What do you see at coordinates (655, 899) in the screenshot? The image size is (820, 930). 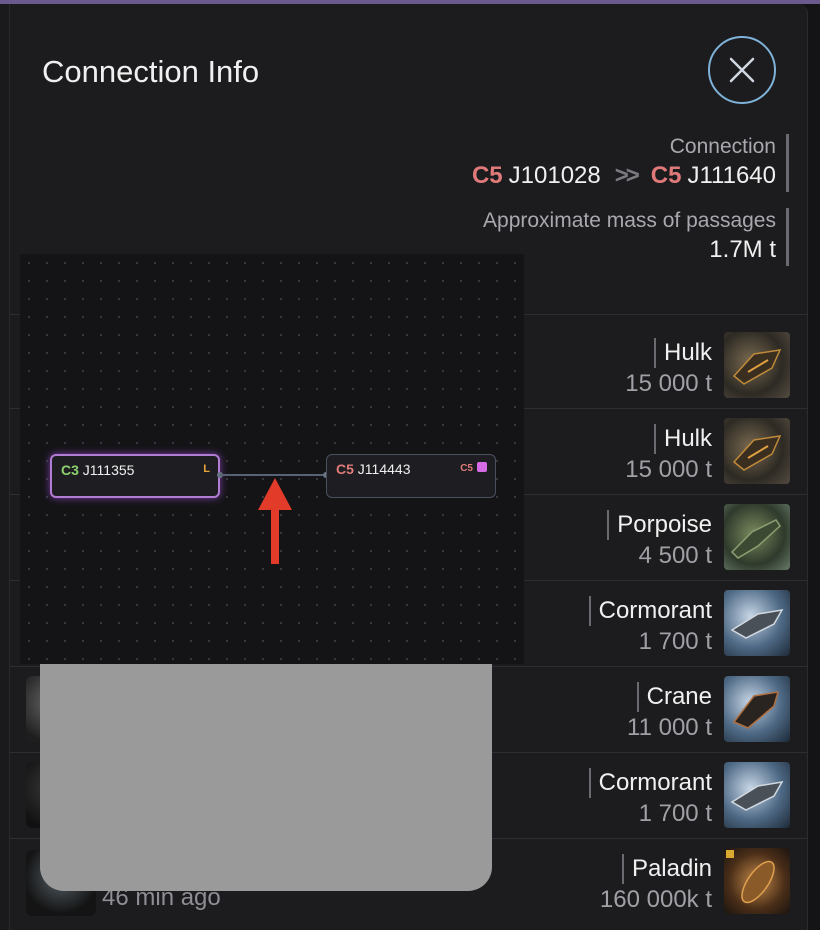 I see `ship-mass: 160 000k t` at bounding box center [655, 899].